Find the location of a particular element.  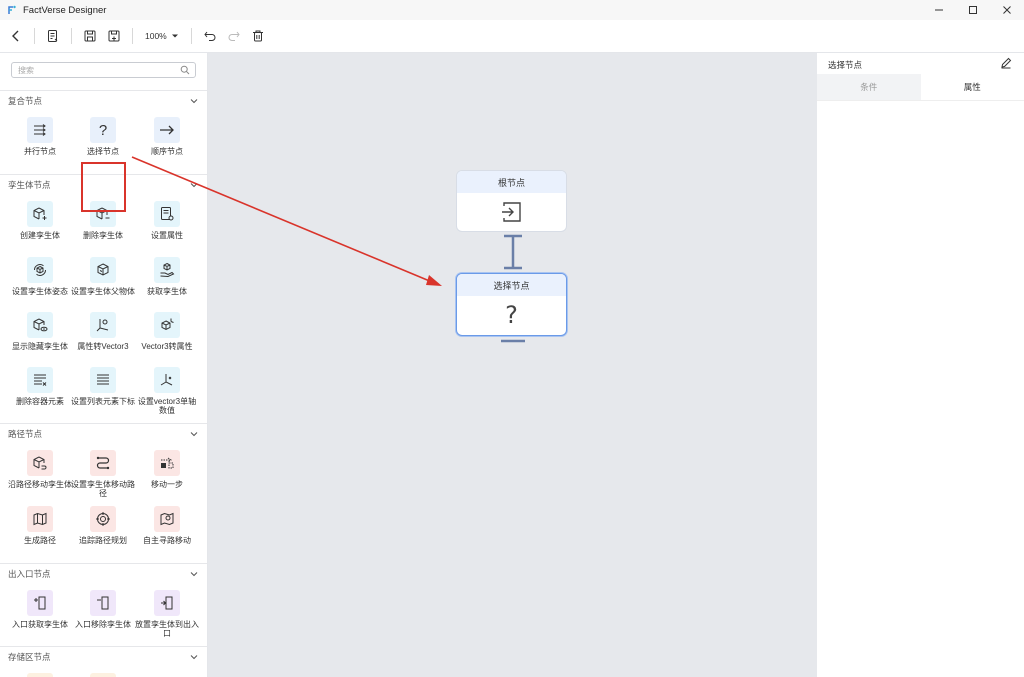

node-entrance-remove-twin: 入口移除孪生体 is located at coordinates (103, 609).